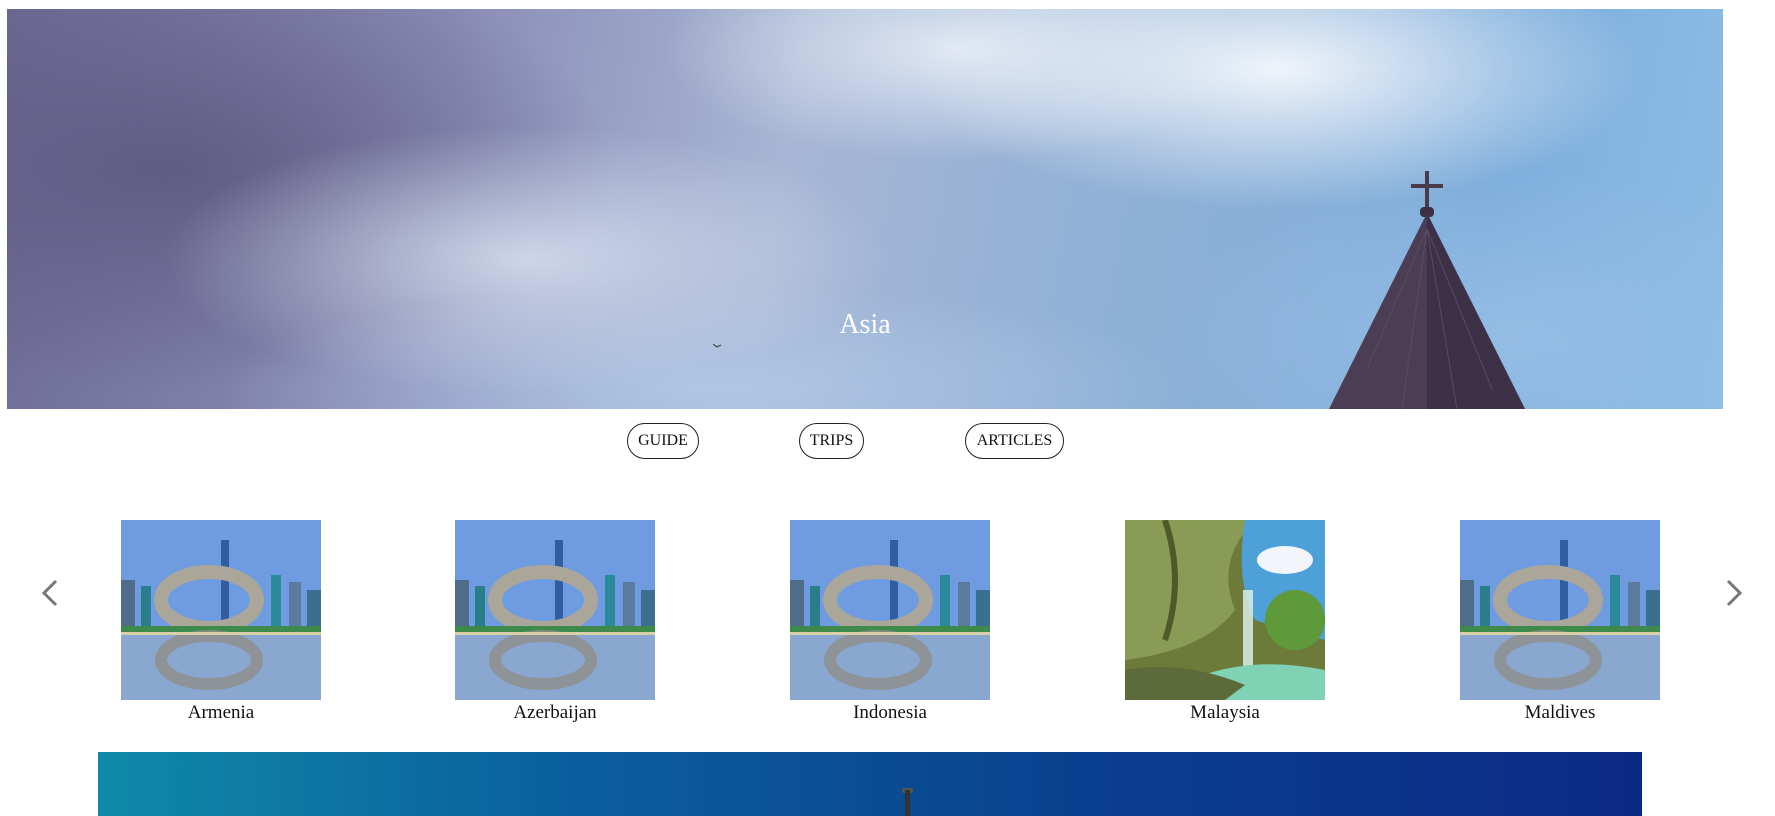 The height and width of the screenshot is (816, 1775). Describe the element at coordinates (663, 441) in the screenshot. I see `guide-button: GUIDE` at that location.